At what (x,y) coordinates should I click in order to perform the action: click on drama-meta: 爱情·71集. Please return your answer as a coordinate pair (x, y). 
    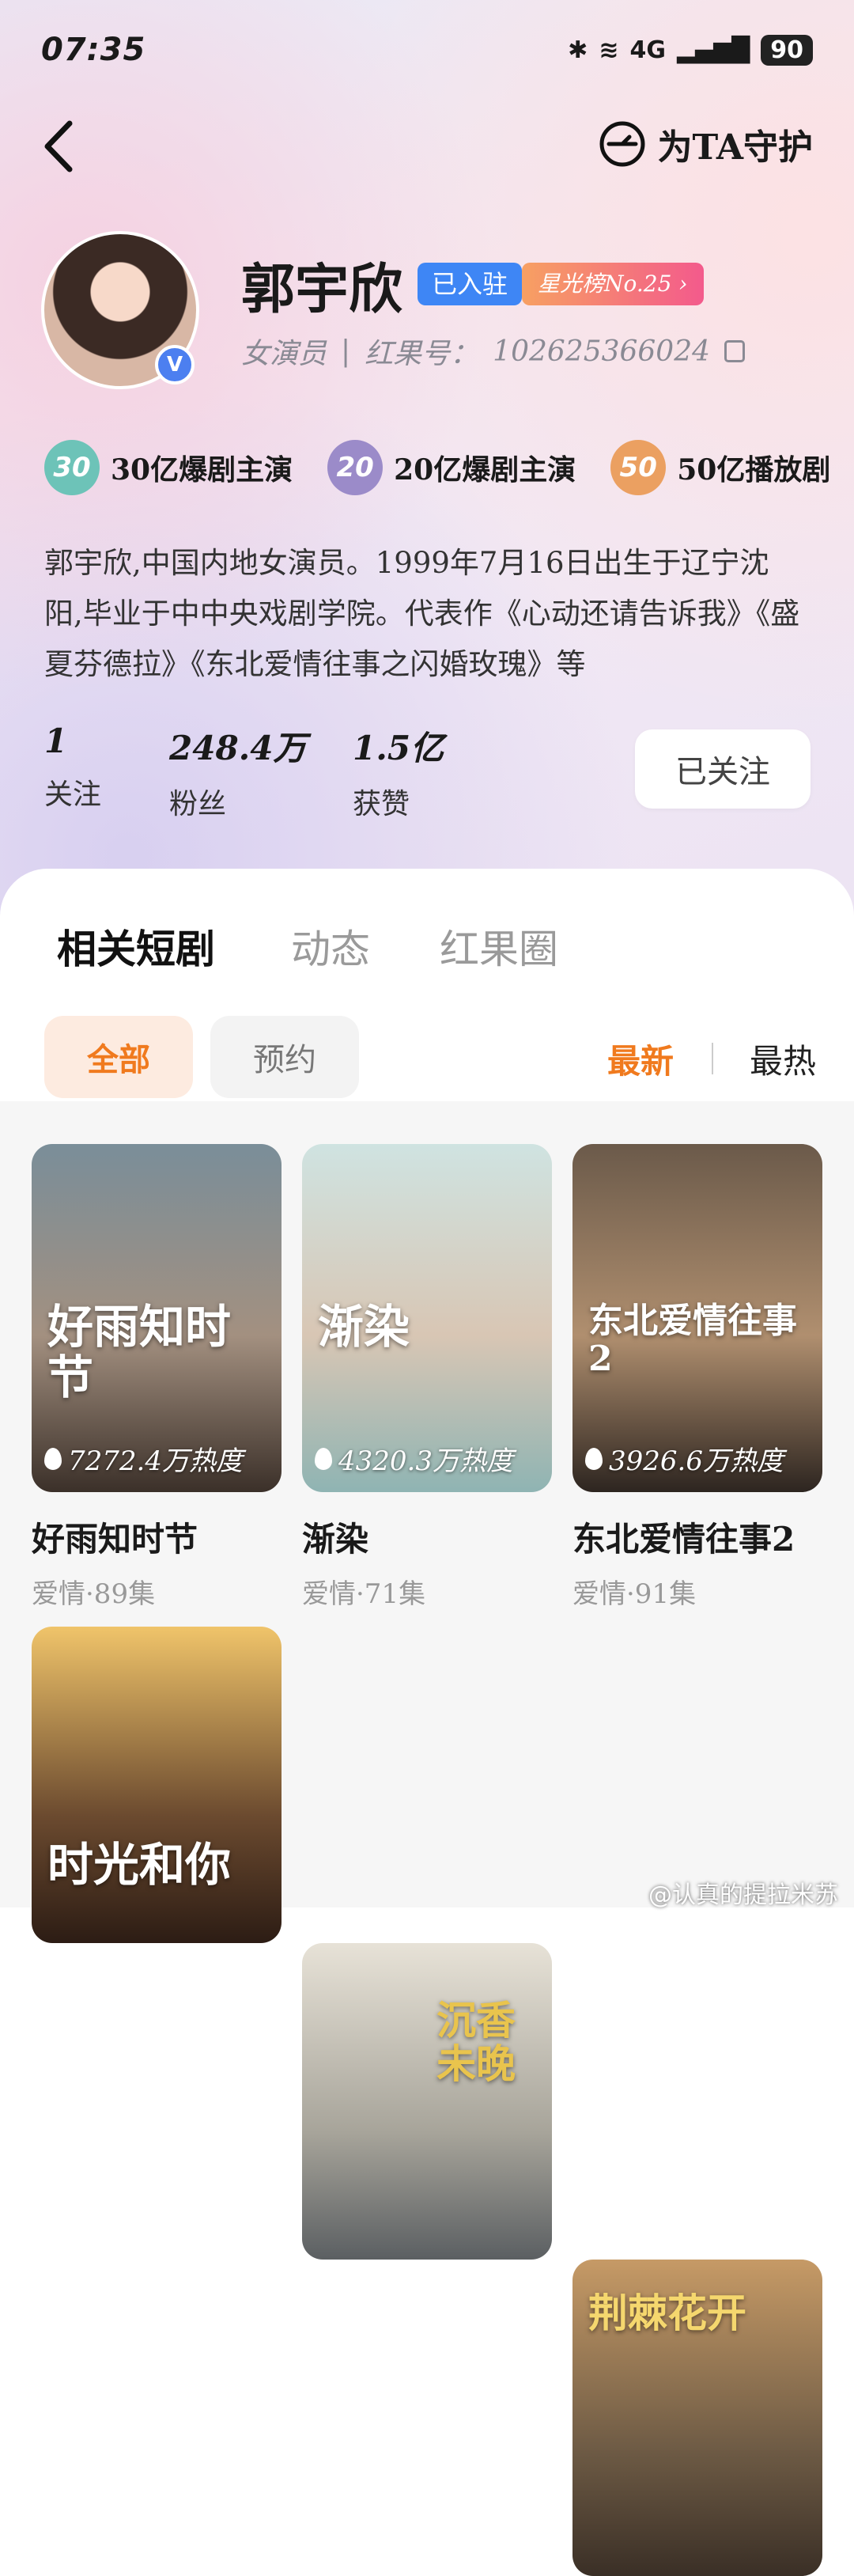
    Looking at the image, I should click on (364, 1594).